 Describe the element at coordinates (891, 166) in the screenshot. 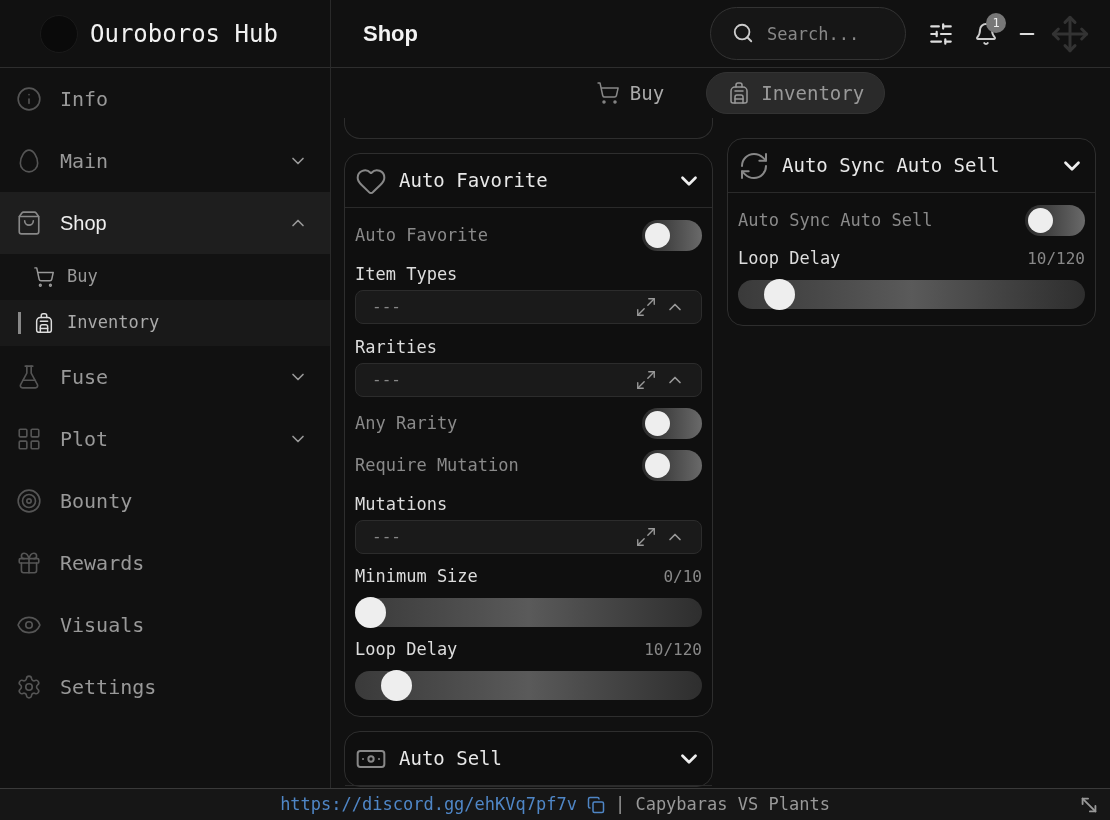

I see `card-title: Auto Sync Auto Sell` at that location.